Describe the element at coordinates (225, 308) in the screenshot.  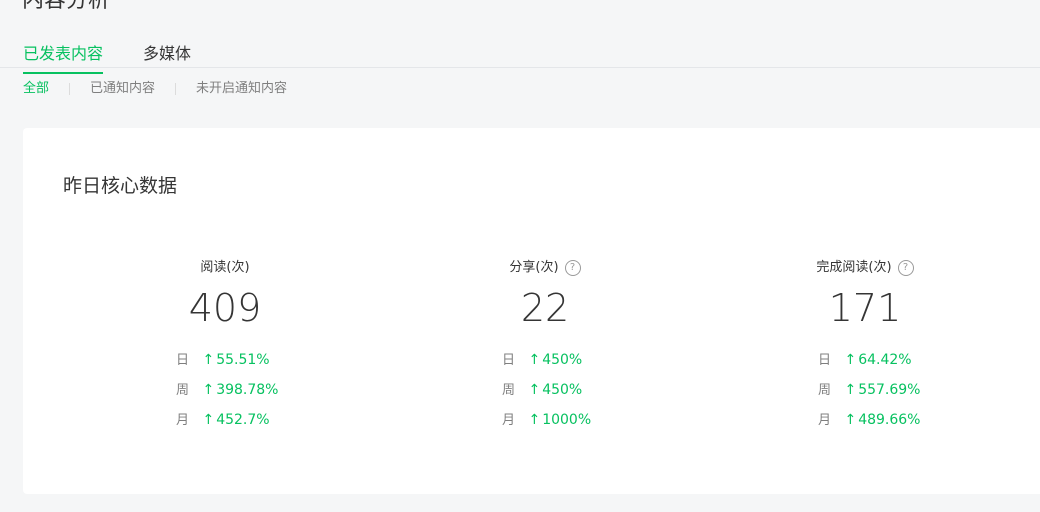
I see `metric-value: 409` at that location.